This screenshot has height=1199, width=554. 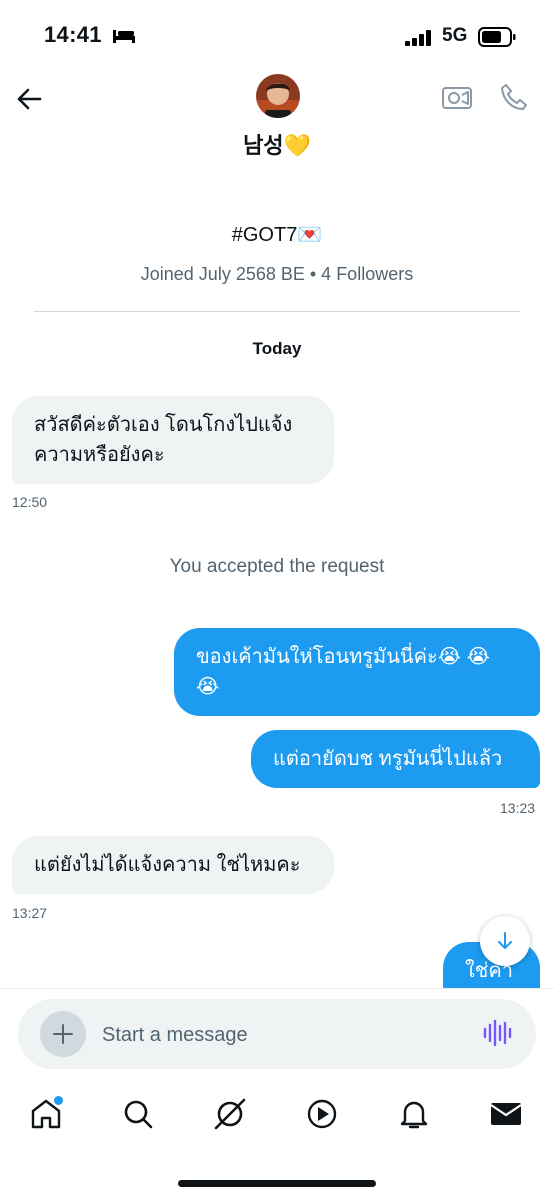 I want to click on phone-icon, so click(x=514, y=97).